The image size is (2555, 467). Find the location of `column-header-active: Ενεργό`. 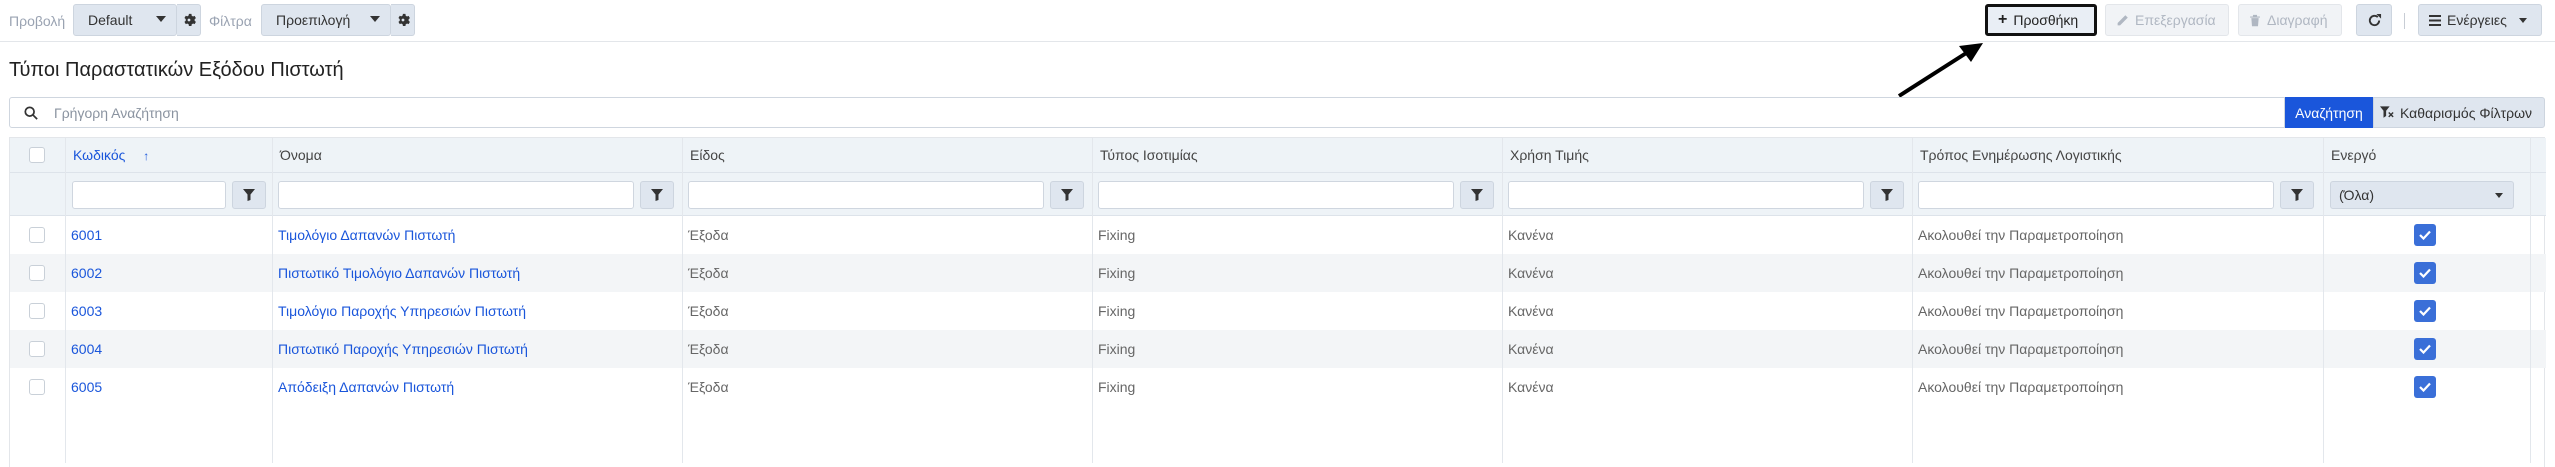

column-header-active: Ενεργό is located at coordinates (2353, 155).